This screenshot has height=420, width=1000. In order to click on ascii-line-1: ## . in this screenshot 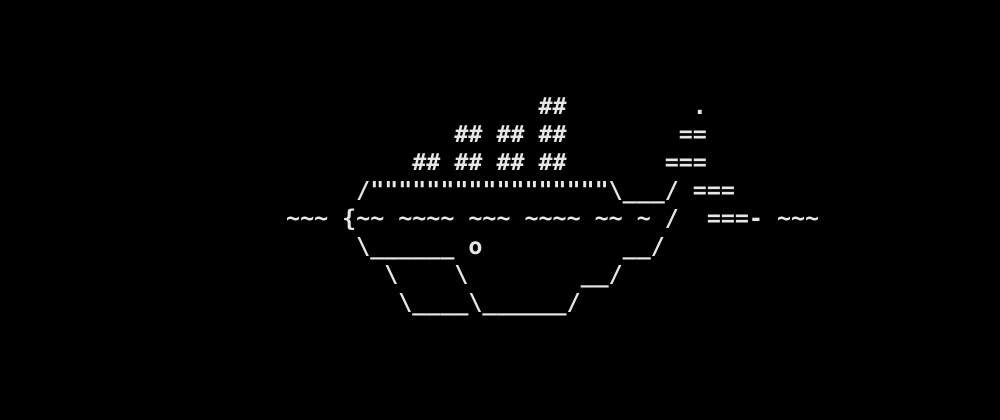, I will do `click(482, 106)`.